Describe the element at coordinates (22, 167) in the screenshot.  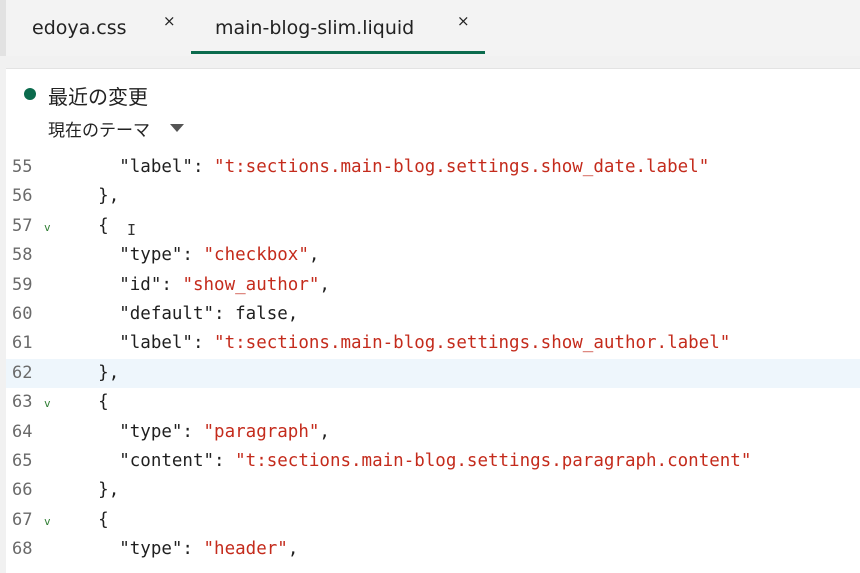
I see `line-number: 55` at that location.